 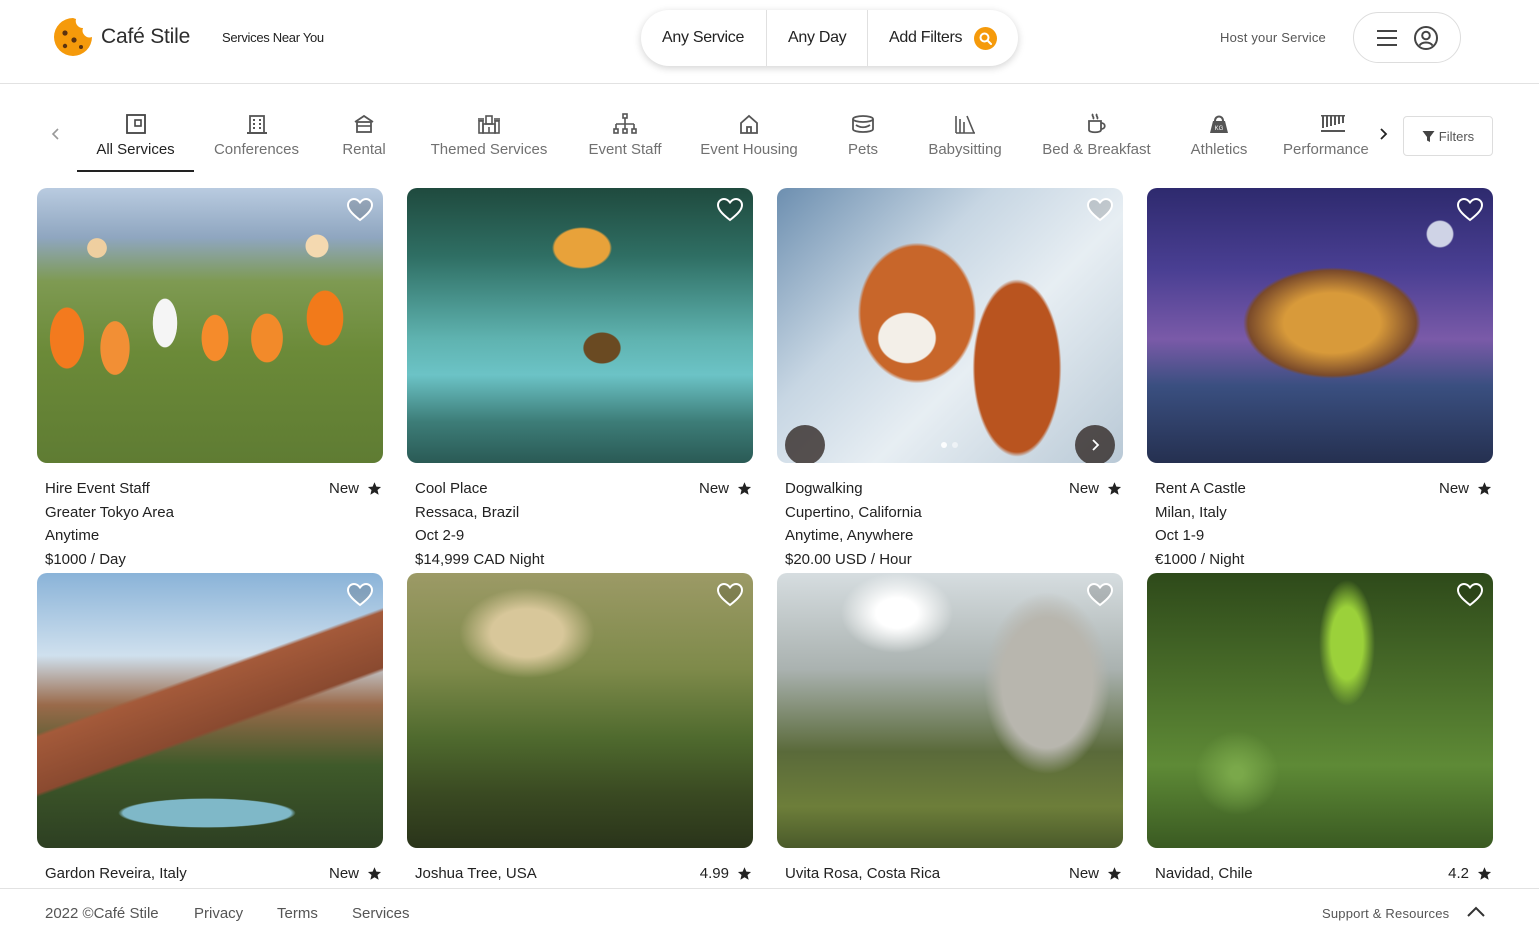 What do you see at coordinates (364, 149) in the screenshot?
I see `category-label: Rental` at bounding box center [364, 149].